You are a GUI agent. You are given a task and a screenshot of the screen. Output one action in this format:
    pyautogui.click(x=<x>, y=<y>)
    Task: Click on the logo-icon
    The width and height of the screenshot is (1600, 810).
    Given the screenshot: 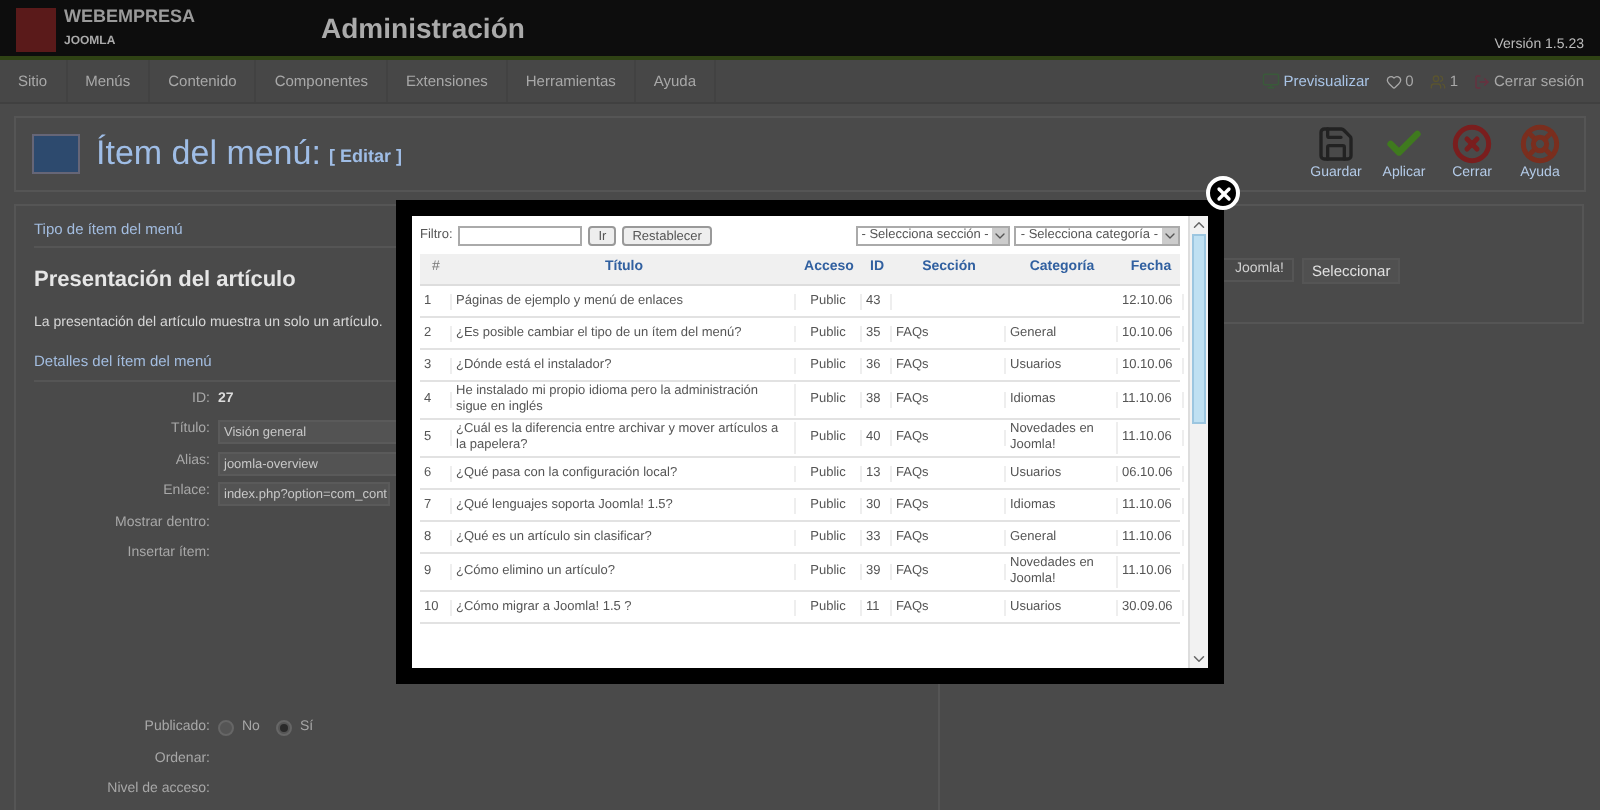 What is the action you would take?
    pyautogui.click(x=36, y=30)
    